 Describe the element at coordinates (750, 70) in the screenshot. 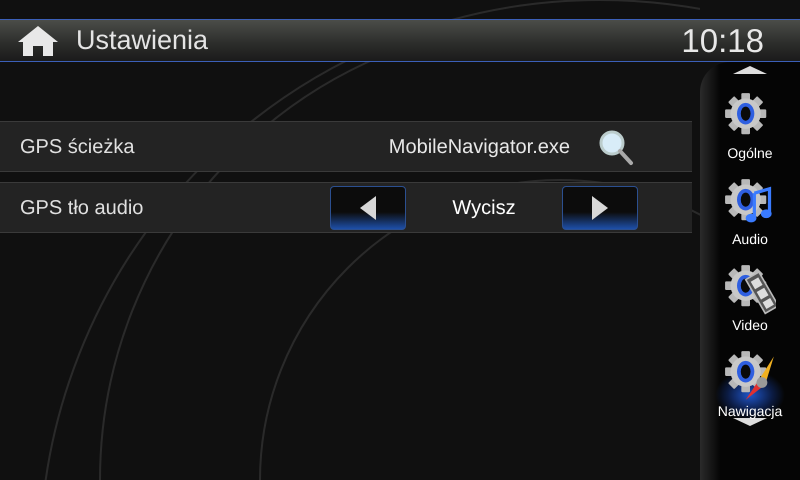

I see `scroll-up-arrow-icon` at that location.